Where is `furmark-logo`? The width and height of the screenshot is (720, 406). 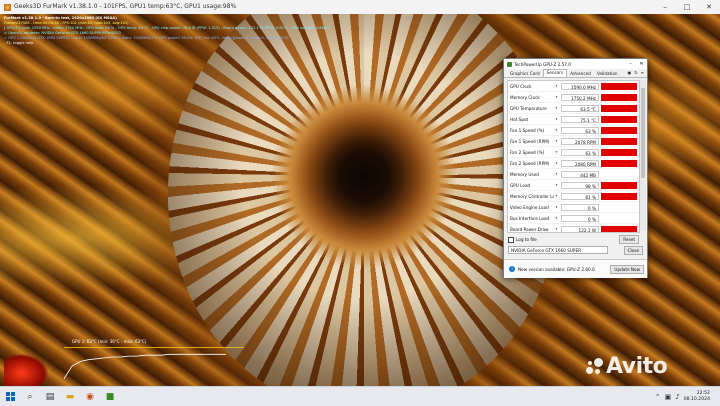
furmark-logo is located at coordinates (26, 370).